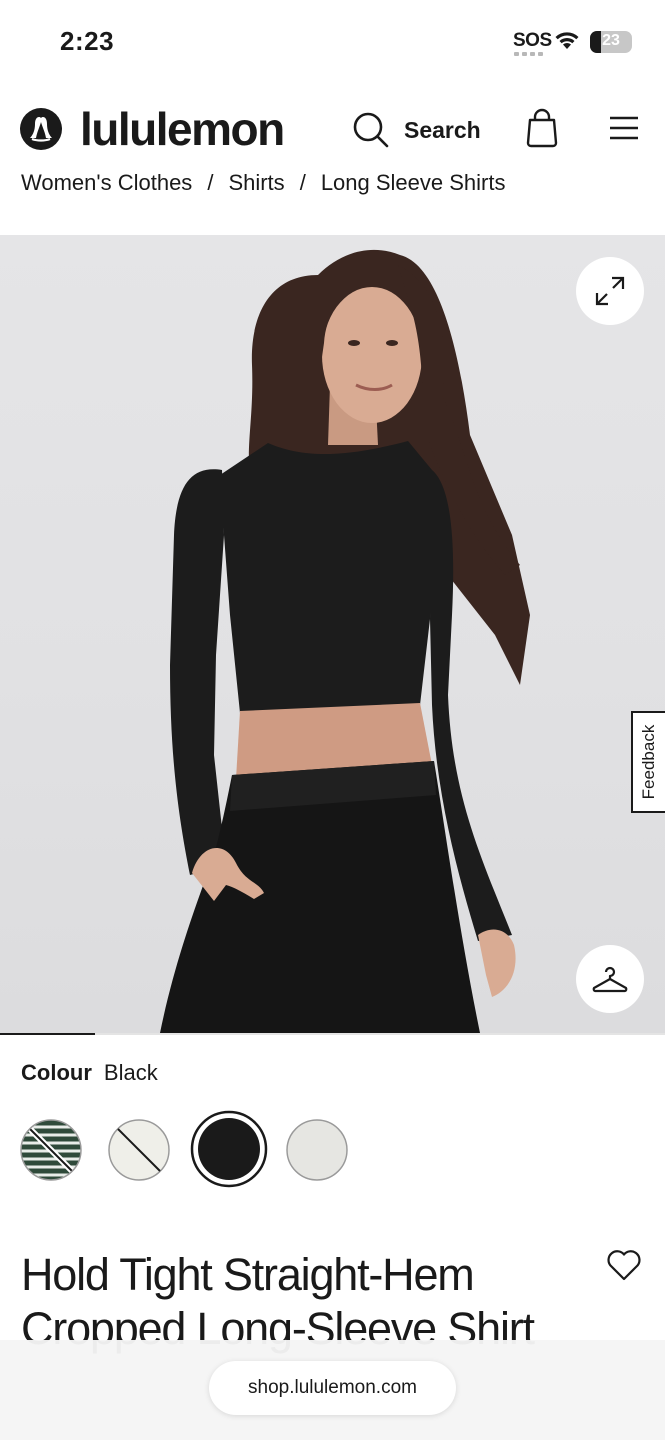 Image resolution: width=665 pixels, height=1440 pixels. I want to click on search-button: Search, so click(416, 130).